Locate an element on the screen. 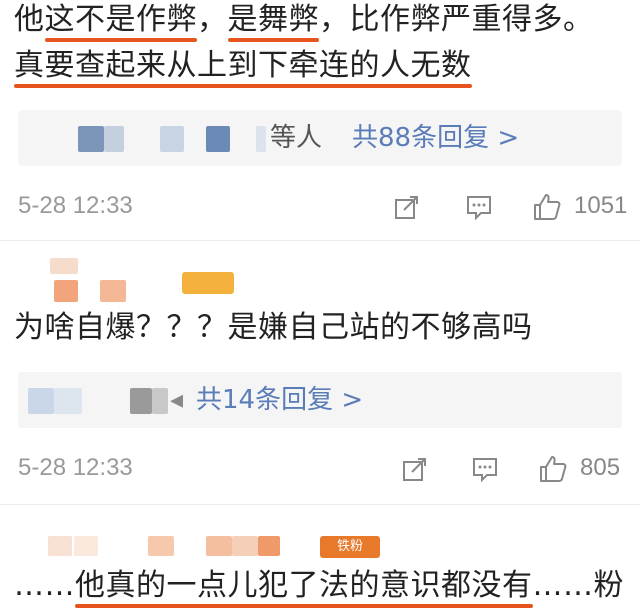  comment-1-meta: 5-28 12:33 1051 is located at coordinates (320, 208).